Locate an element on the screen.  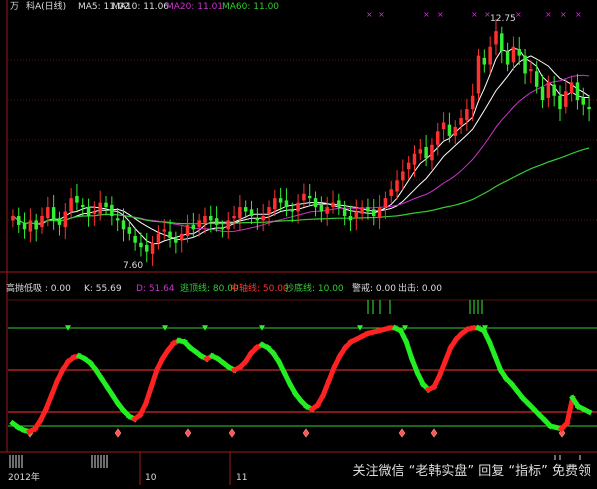
alert-label: 警戒: 0.00 is located at coordinates (374, 289).